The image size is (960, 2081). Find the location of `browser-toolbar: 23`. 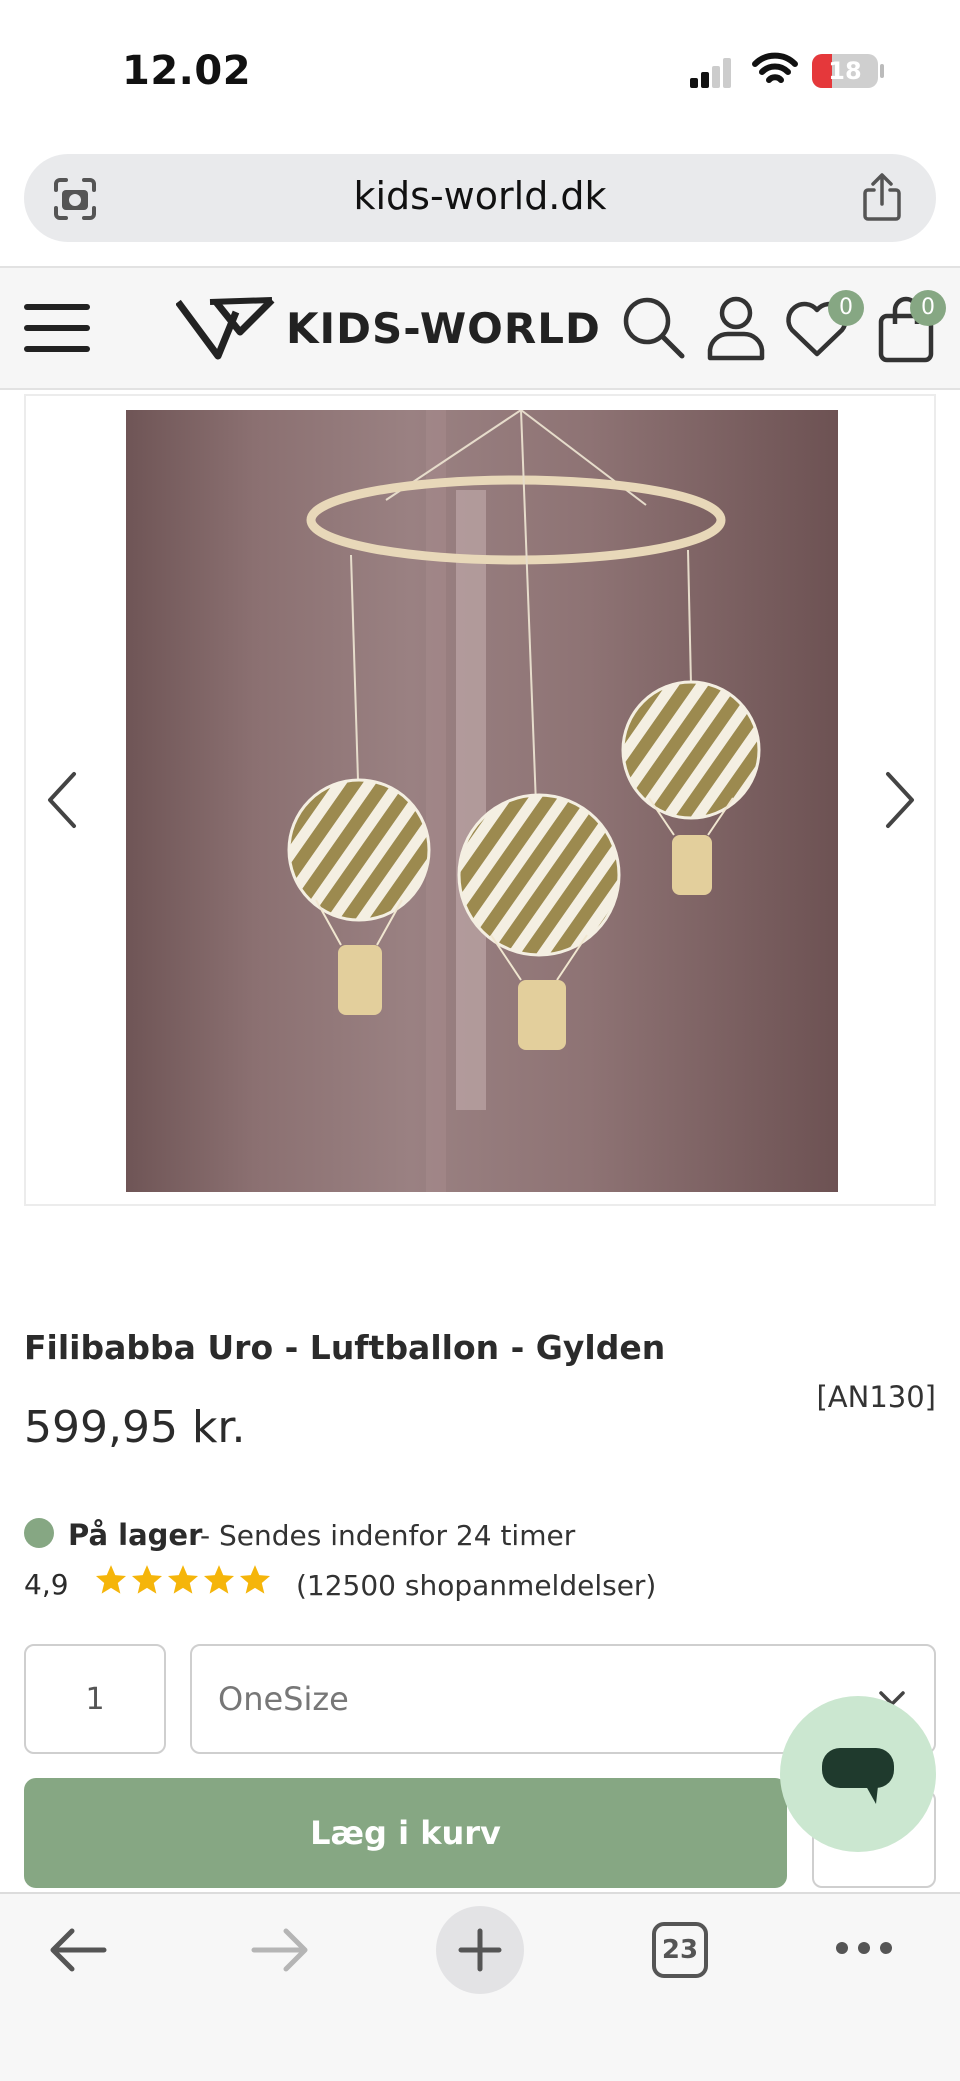

browser-toolbar: 23 is located at coordinates (480, 1986).